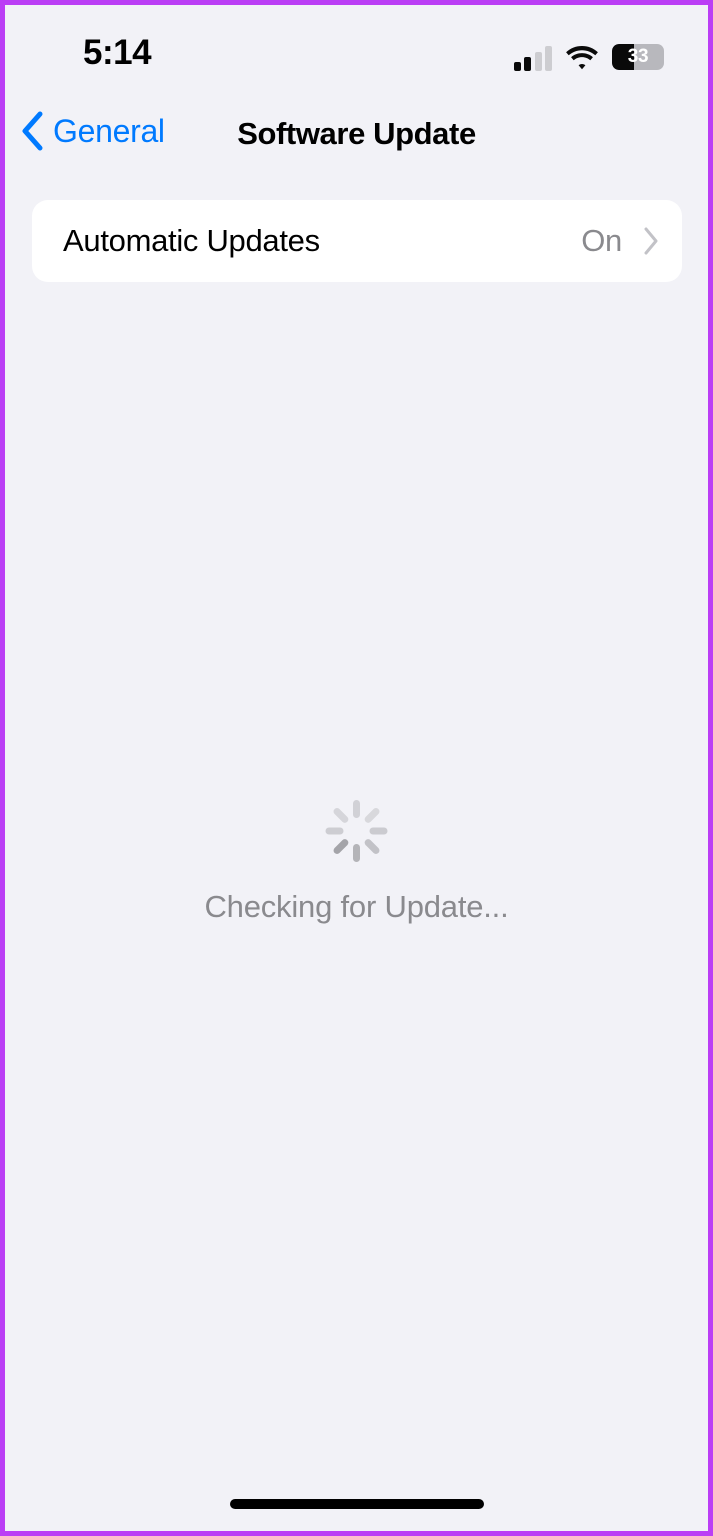 This screenshot has width=713, height=1536. Describe the element at coordinates (356, 831) in the screenshot. I see `activity-indicator-spinner` at that location.